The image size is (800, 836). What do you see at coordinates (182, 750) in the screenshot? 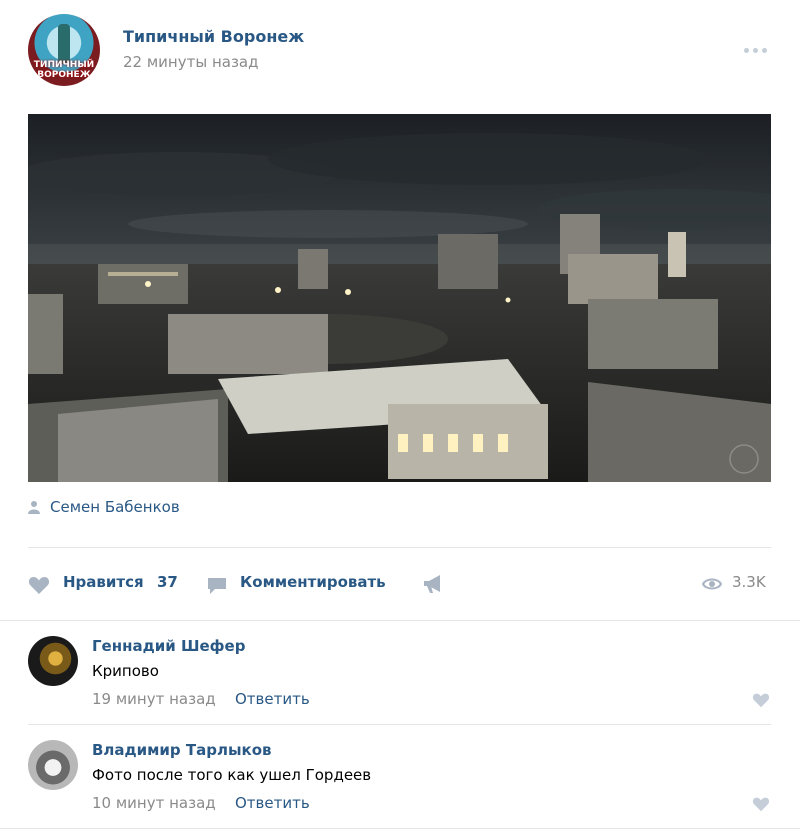
I see `comment-author: Владимир Тарлыков` at bounding box center [182, 750].